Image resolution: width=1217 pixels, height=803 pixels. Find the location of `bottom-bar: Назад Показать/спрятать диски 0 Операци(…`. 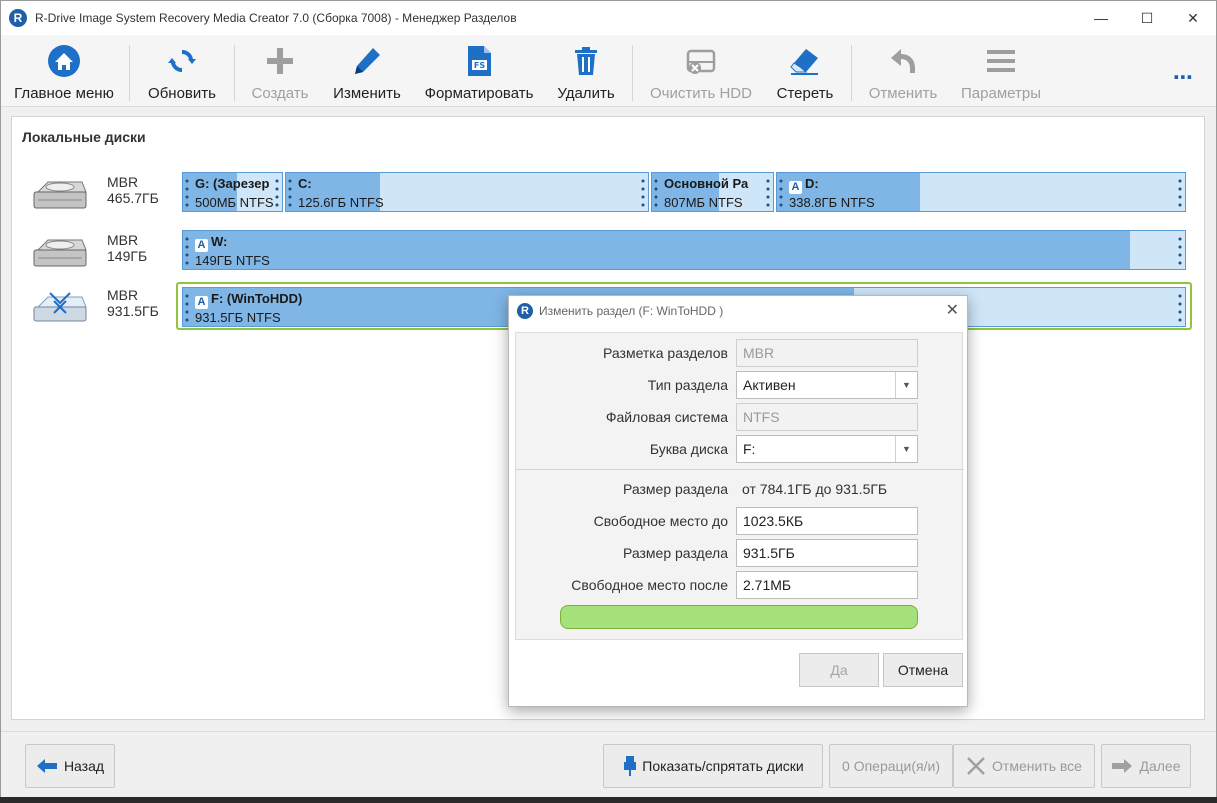

bottom-bar: Назад Показать/спрятать диски 0 Операци(… is located at coordinates (608, 764).